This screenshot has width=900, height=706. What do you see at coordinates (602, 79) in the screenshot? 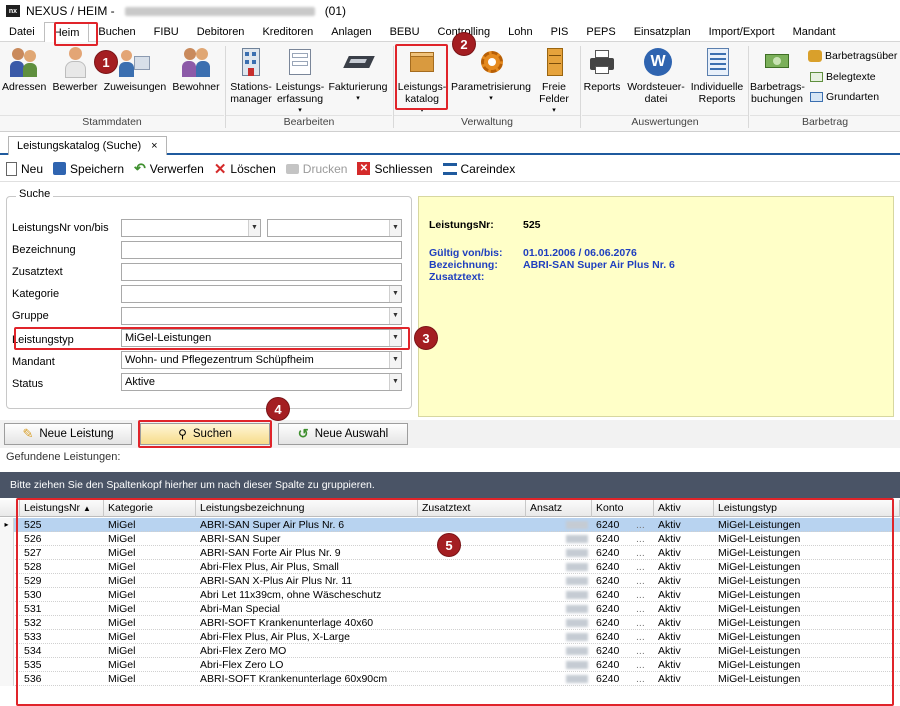
I see `ribbon-reports-button: Reports` at bounding box center [602, 79].